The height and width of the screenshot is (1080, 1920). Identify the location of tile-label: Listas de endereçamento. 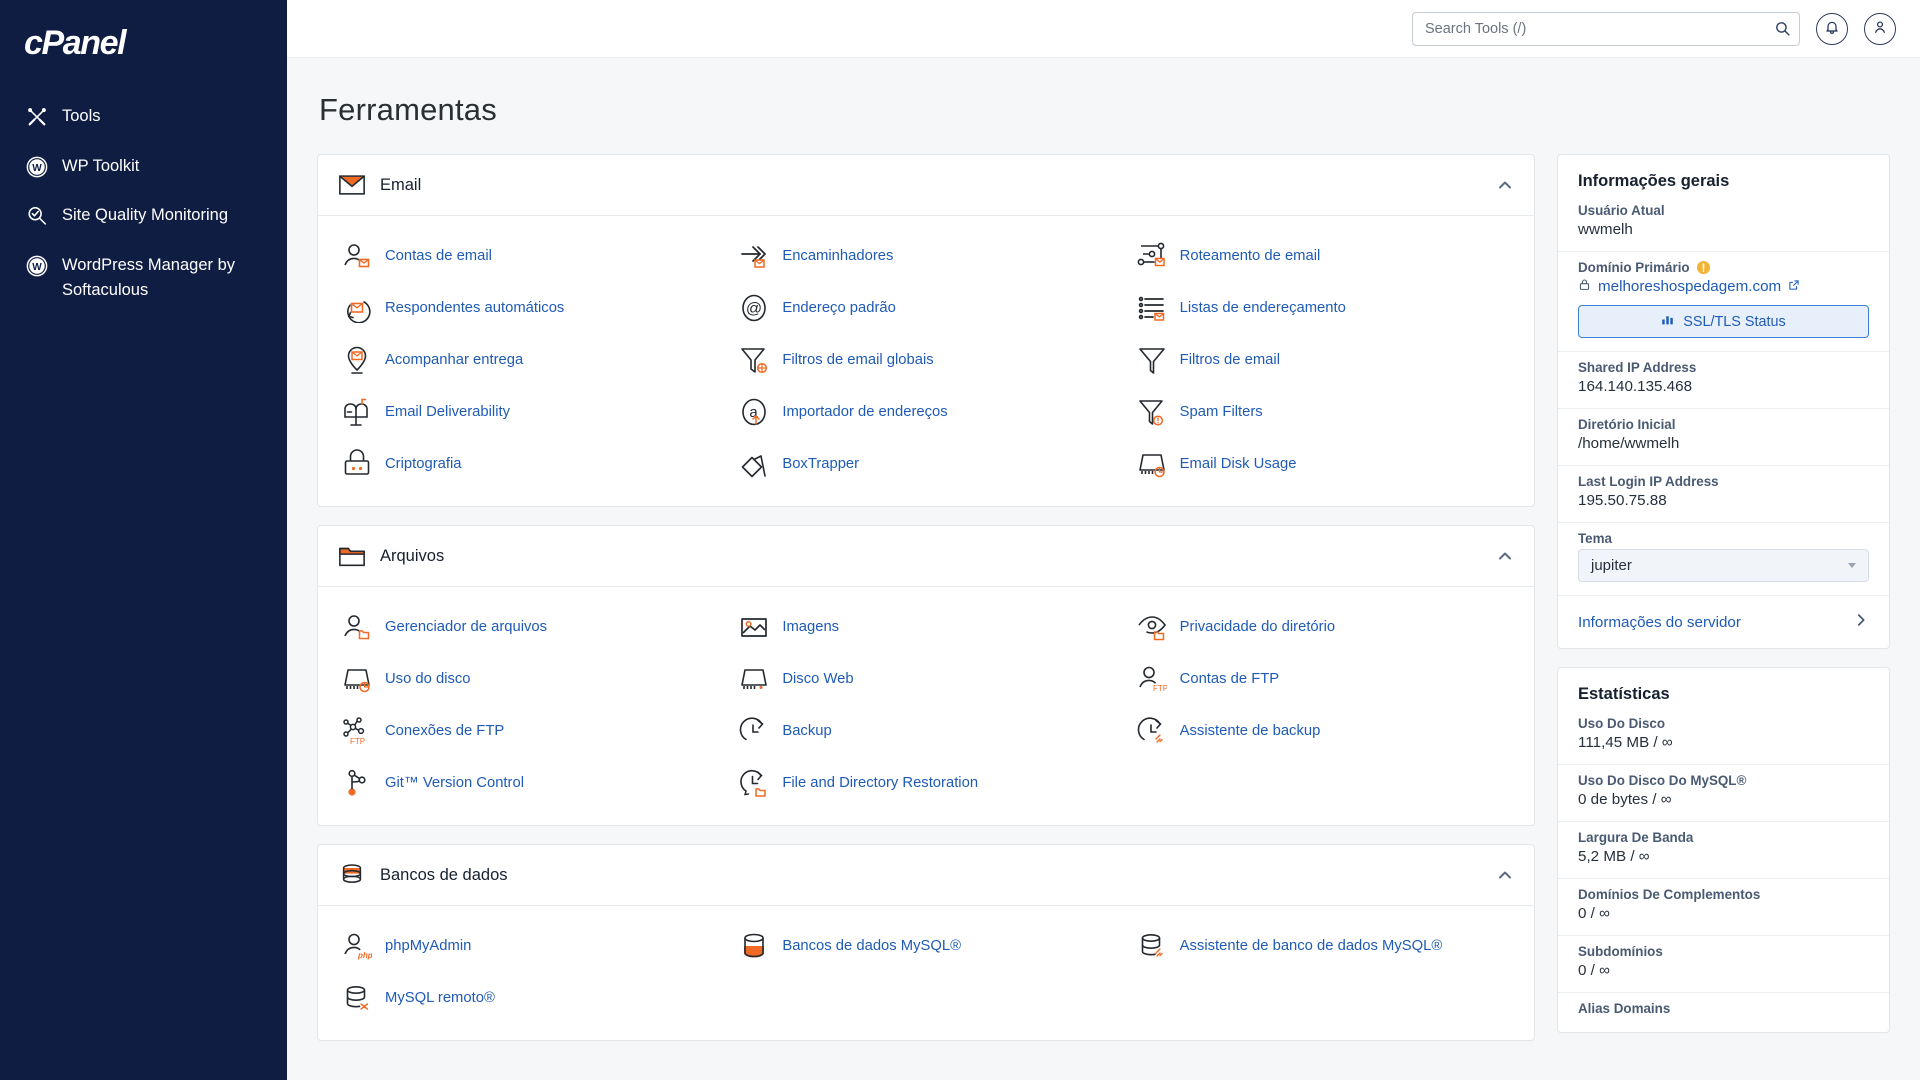
(1262, 307).